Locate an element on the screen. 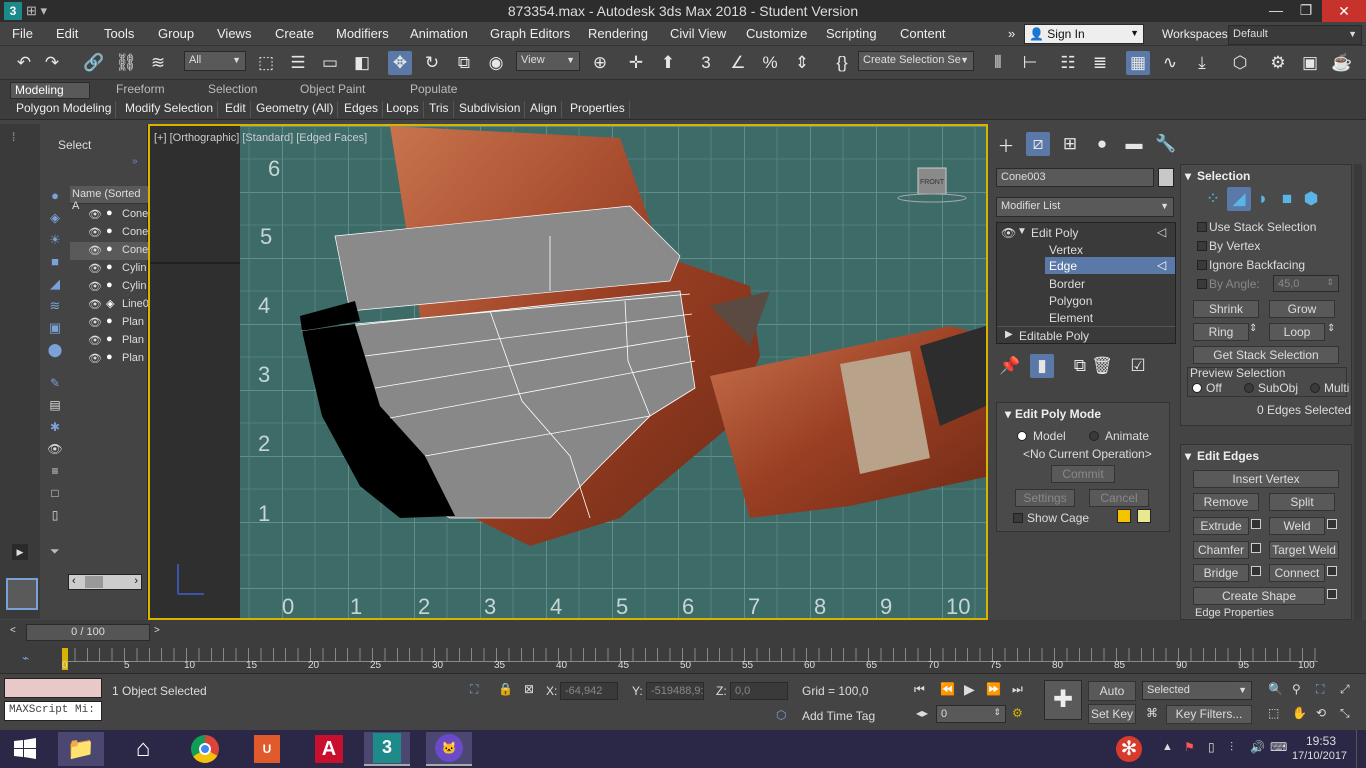 This screenshot has width=1366, height=768. restore-button: ❐ is located at coordinates (1306, 10).